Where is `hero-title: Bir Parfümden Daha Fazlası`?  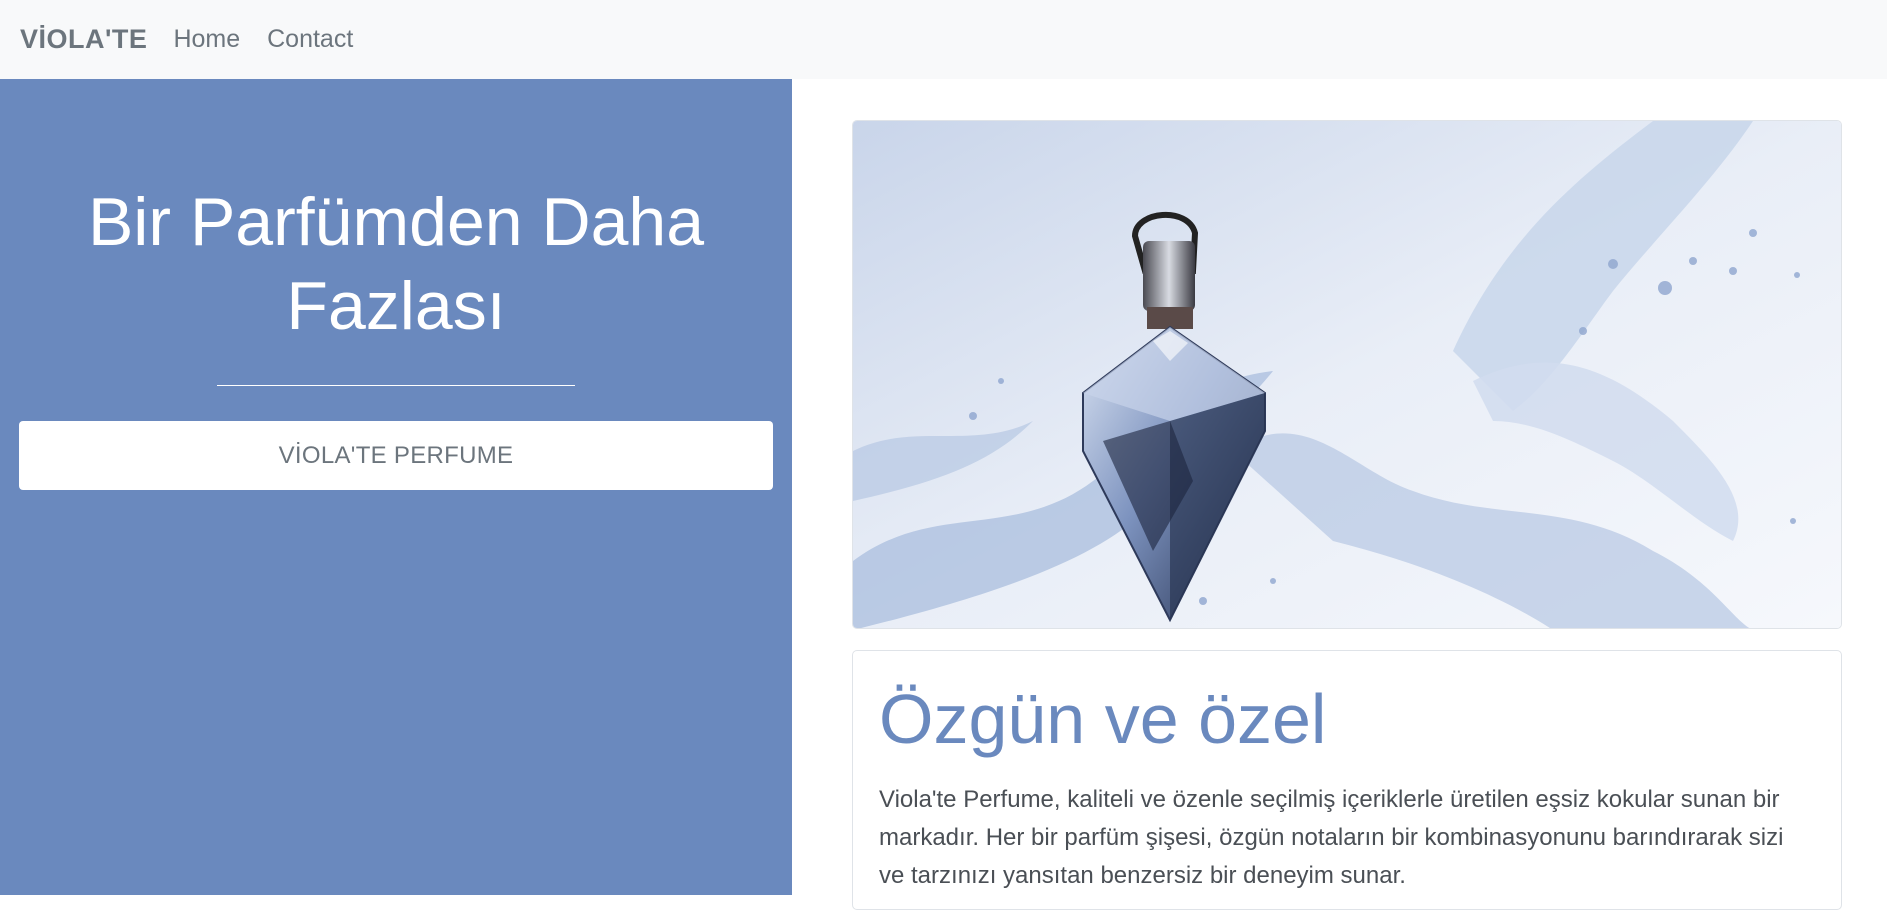 hero-title: Bir Parfümden Daha Fazlası is located at coordinates (396, 264).